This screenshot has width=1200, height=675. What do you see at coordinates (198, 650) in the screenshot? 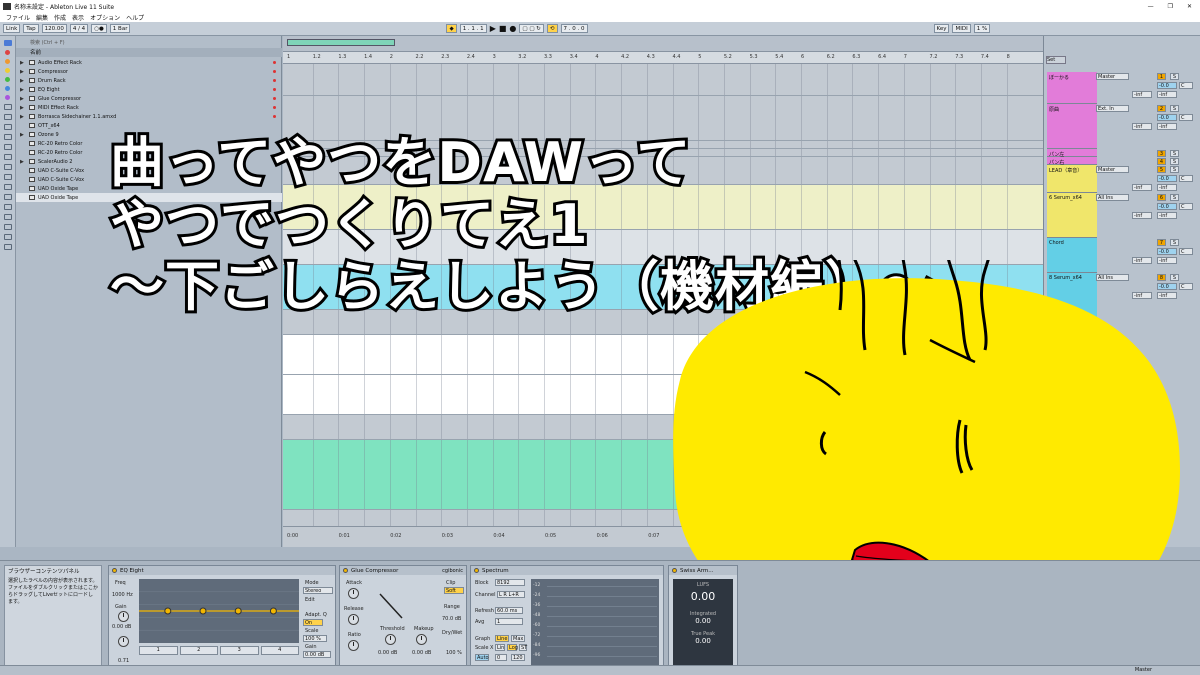
I see `eq-band-button: 2` at bounding box center [198, 650].